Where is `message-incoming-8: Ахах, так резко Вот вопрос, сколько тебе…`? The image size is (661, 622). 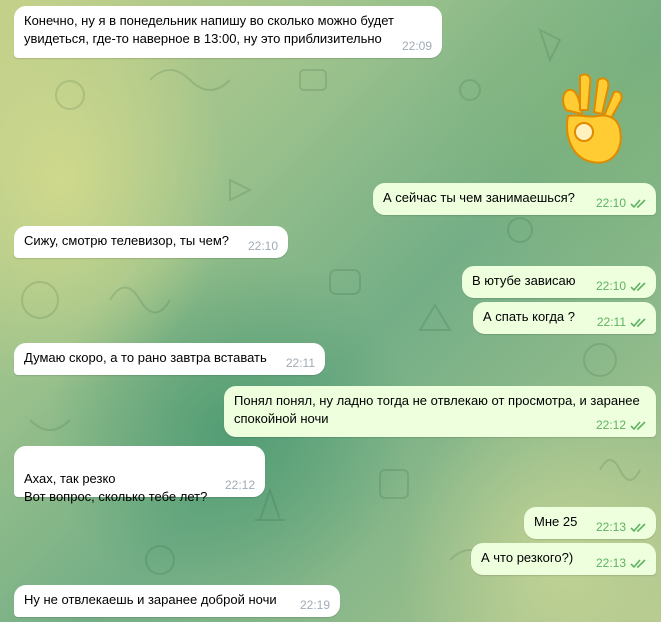
message-incoming-8: Ахах, так резко Вот вопрос, сколько тебе… is located at coordinates (139, 475).